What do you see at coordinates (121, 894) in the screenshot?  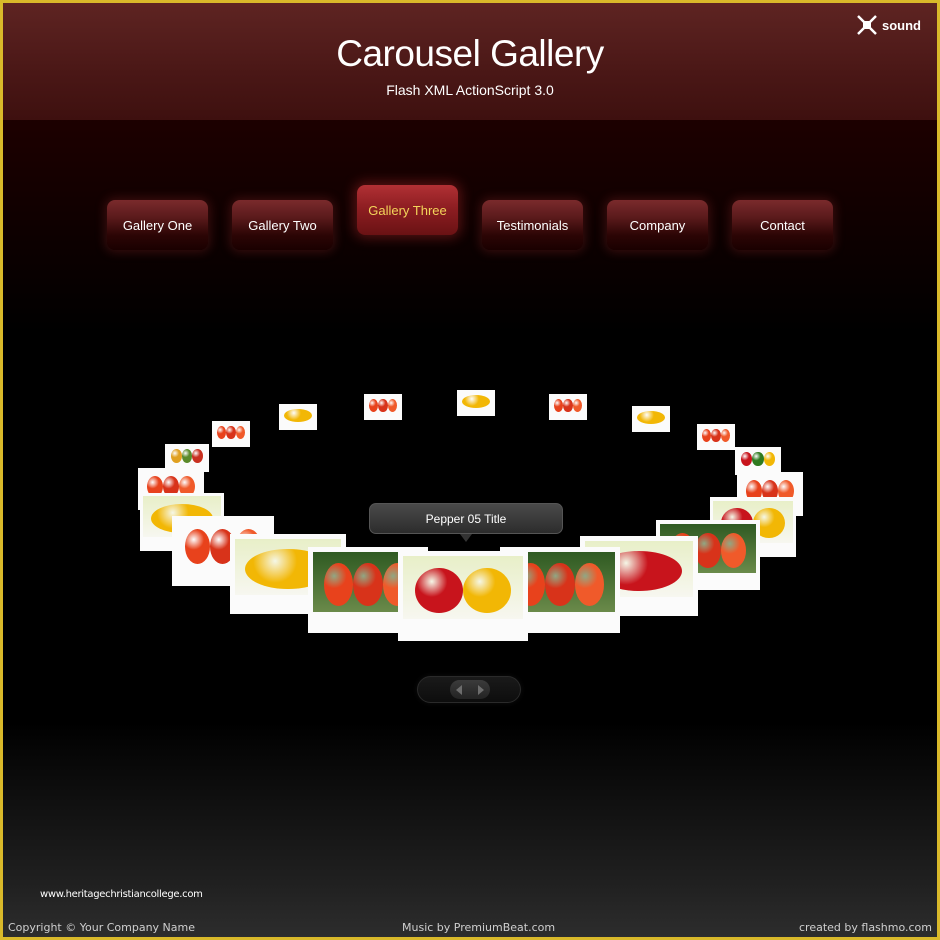 I see `watermark-text: www.heritagechristiancollege.com` at bounding box center [121, 894].